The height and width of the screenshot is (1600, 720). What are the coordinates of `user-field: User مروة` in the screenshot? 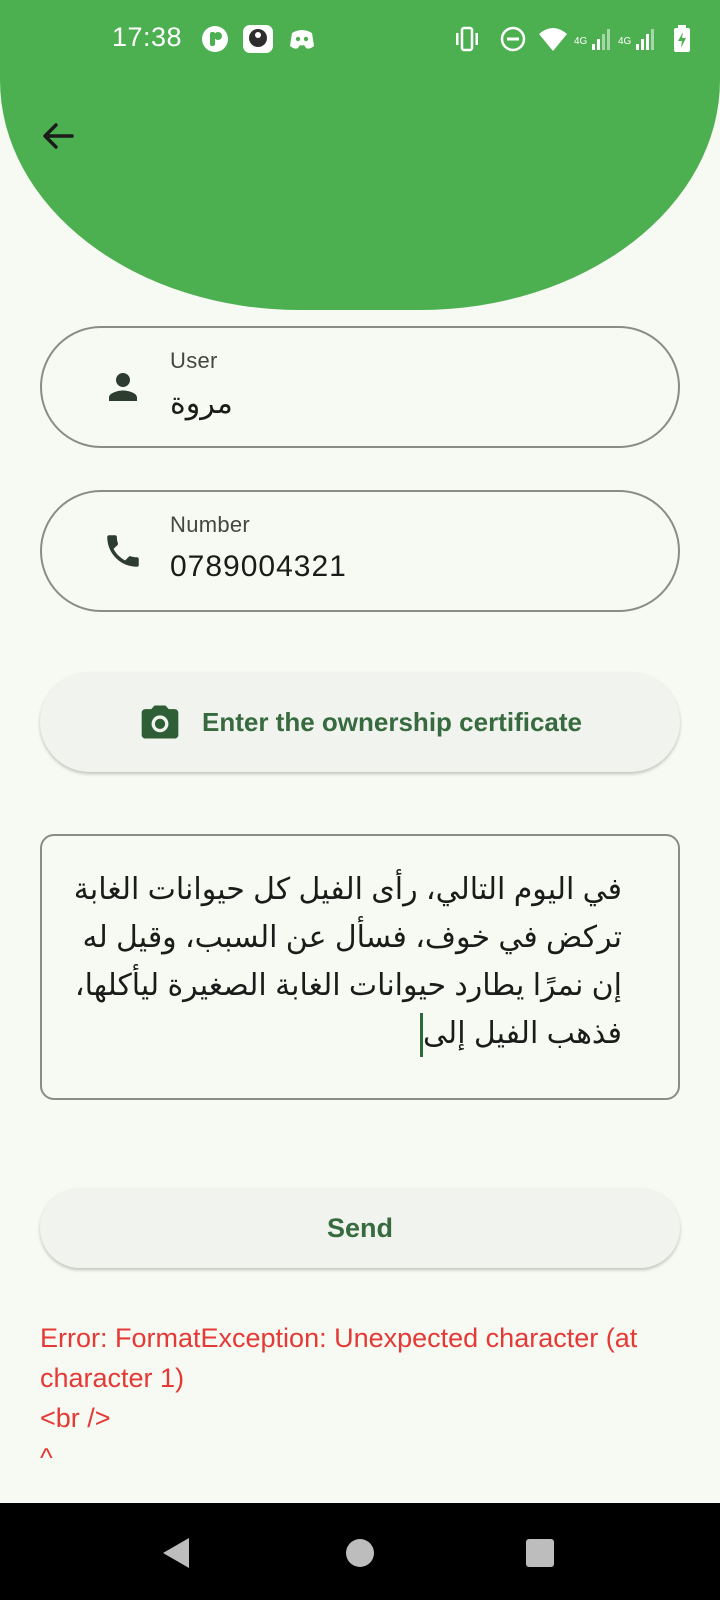 It's located at (360, 387).